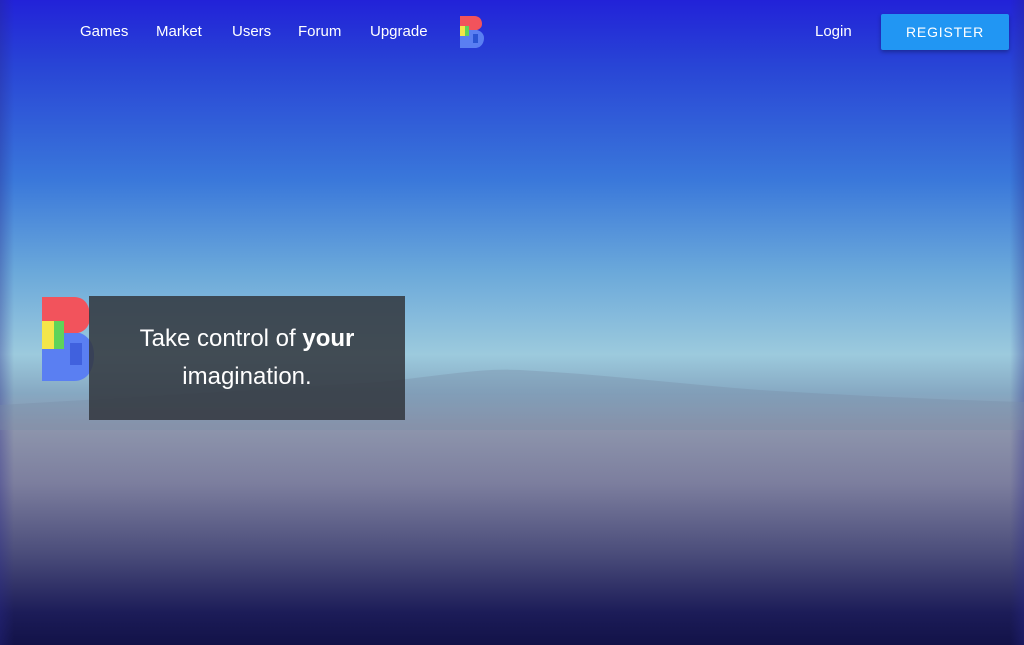  I want to click on nav-link-users: Users, so click(251, 32).